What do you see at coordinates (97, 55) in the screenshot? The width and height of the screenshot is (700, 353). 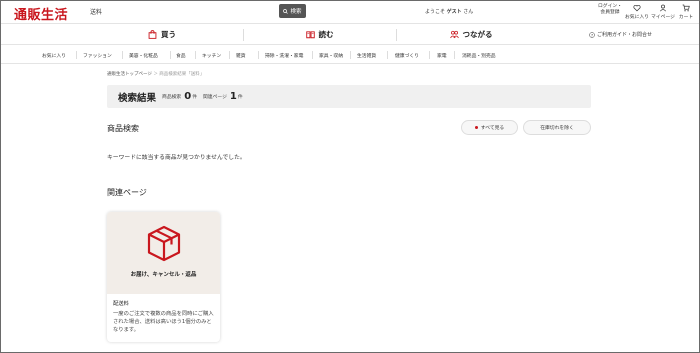 I see `category-item: ファッション` at bounding box center [97, 55].